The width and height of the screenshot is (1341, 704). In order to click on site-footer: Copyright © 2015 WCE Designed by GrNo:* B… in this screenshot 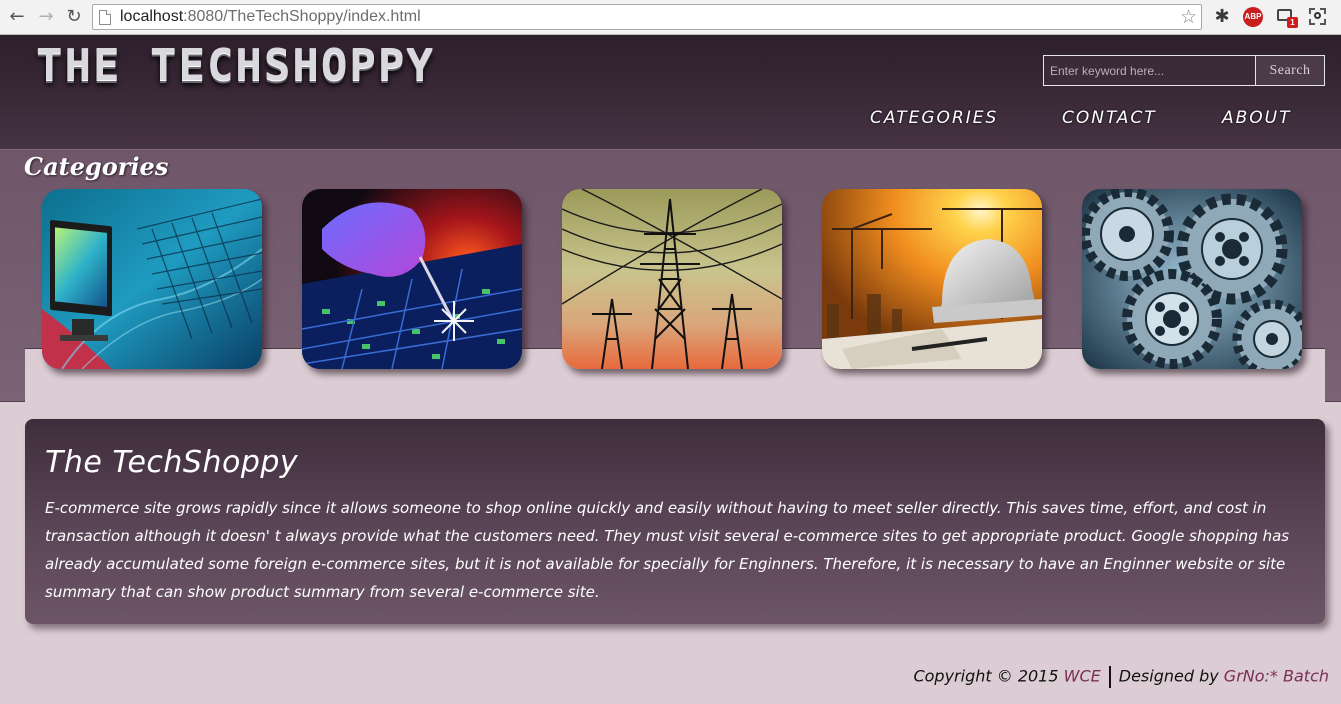, I will do `click(1121, 677)`.